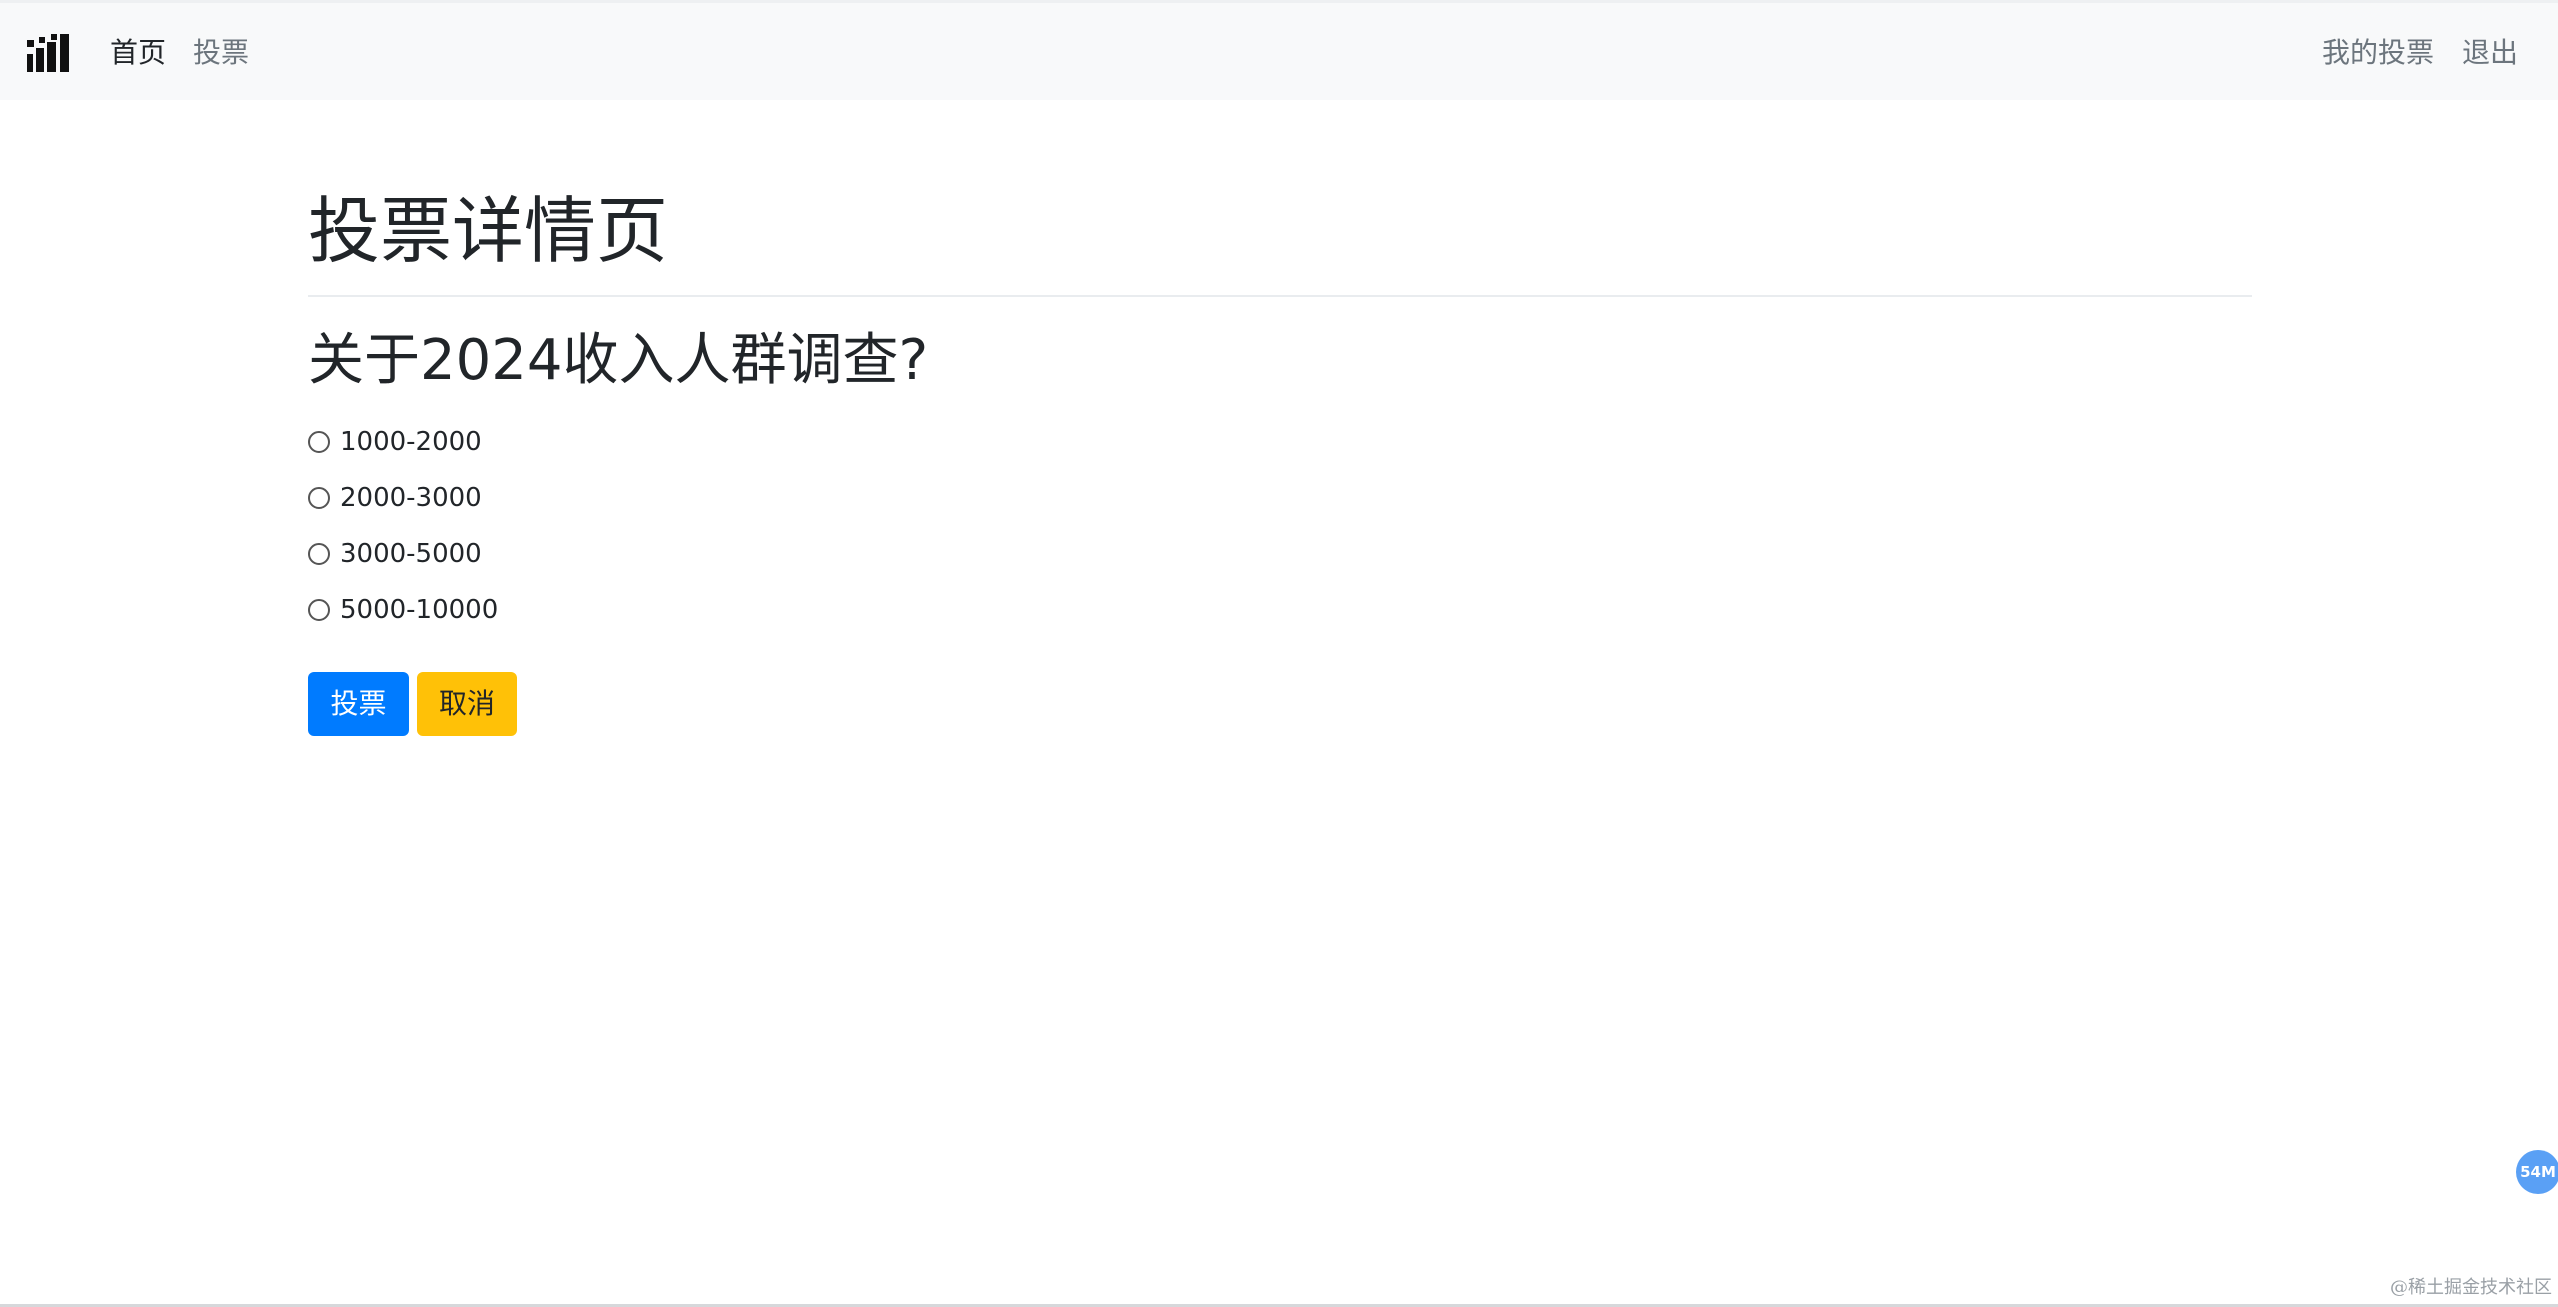 This screenshot has height=1307, width=2558. What do you see at coordinates (411, 554) in the screenshot?
I see `vote-option-label: 3000-5000` at bounding box center [411, 554].